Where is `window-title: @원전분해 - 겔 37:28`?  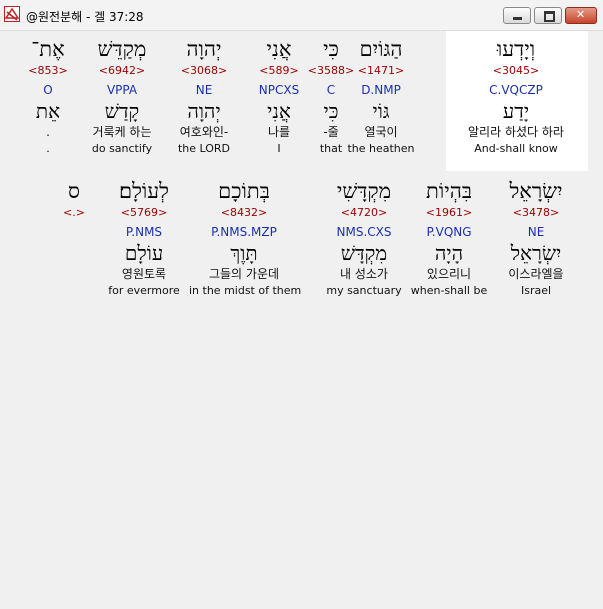 window-title: @원전분해 - 겔 37:28 is located at coordinates (85, 17).